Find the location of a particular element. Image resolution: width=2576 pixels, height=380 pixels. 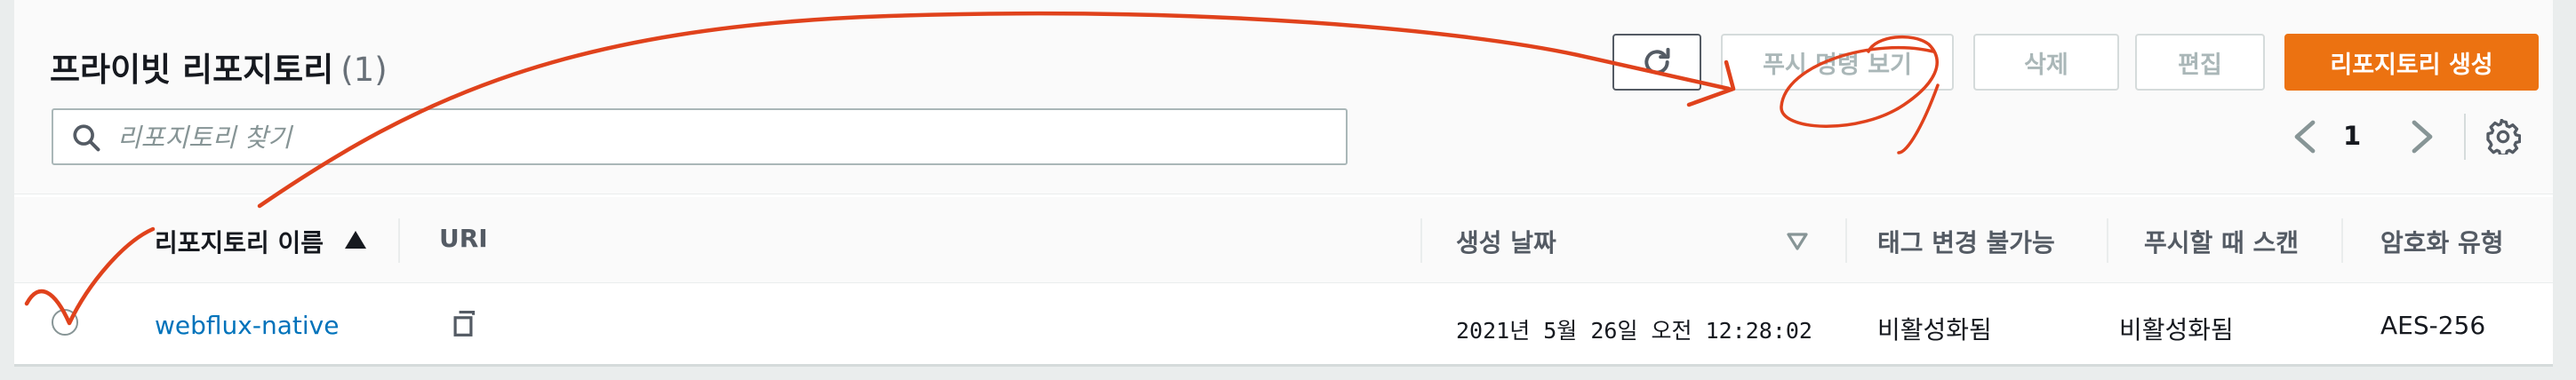

refresh-icon is located at coordinates (1657, 61).